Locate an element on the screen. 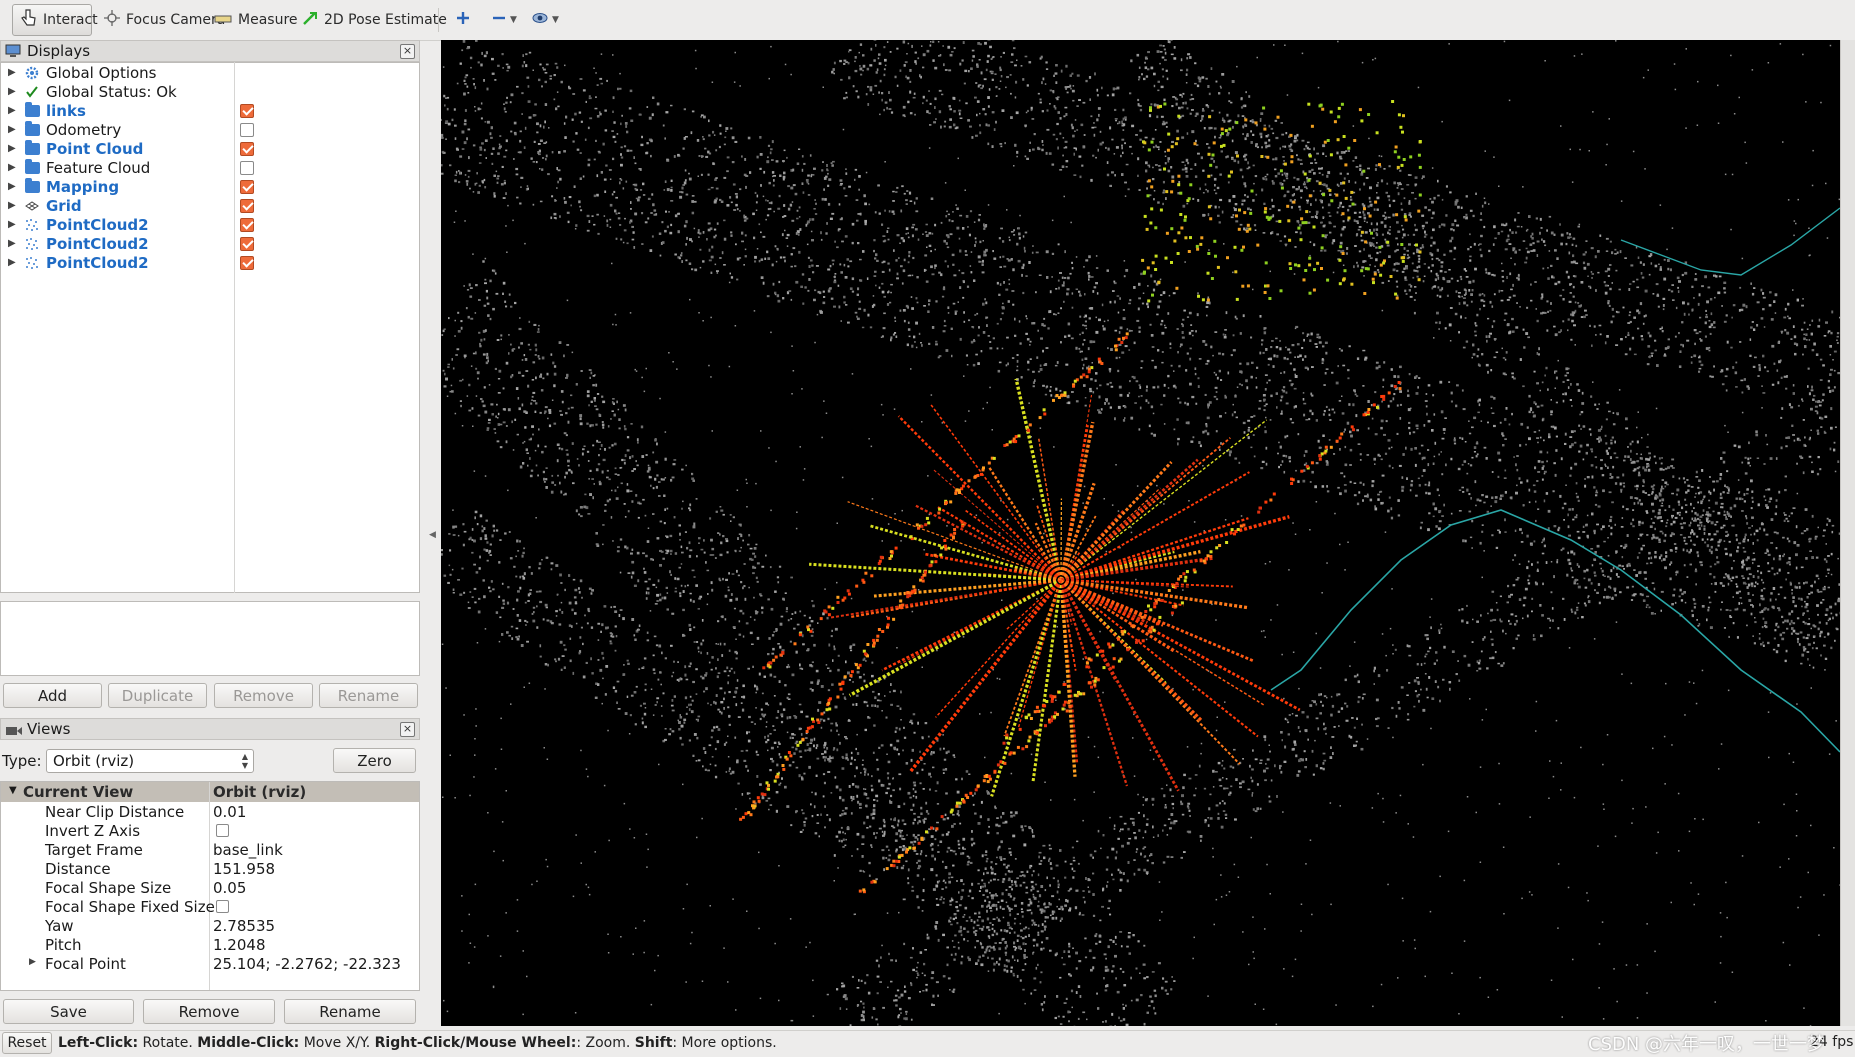 The width and height of the screenshot is (1855, 1057). view-property-value: 1.2048 is located at coordinates (239, 945).